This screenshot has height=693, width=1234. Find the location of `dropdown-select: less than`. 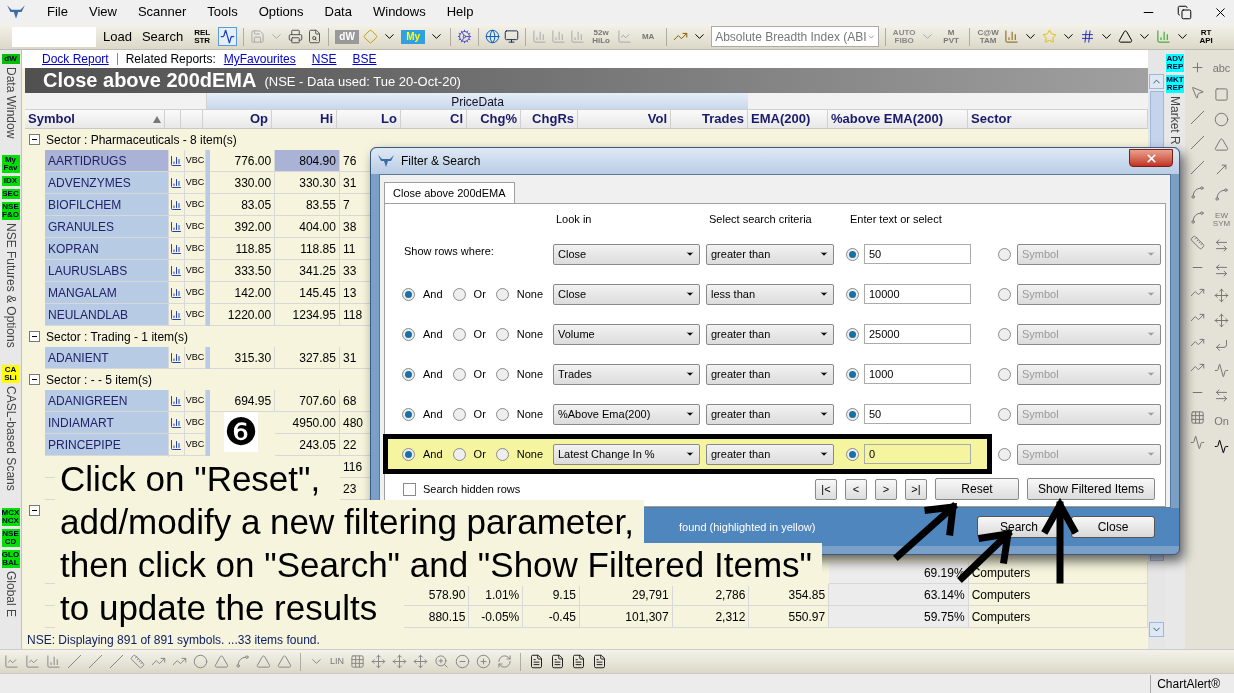

dropdown-select: less than is located at coordinates (770, 294).